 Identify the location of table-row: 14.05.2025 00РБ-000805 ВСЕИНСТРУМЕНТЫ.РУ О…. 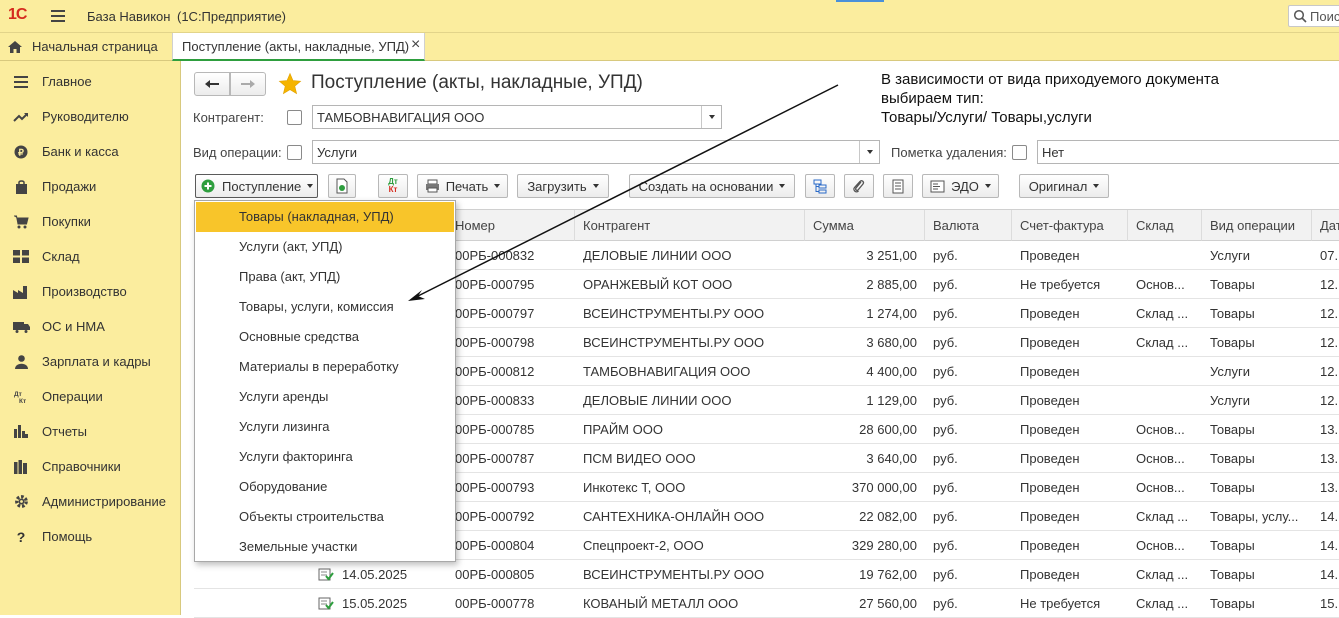
(766, 574).